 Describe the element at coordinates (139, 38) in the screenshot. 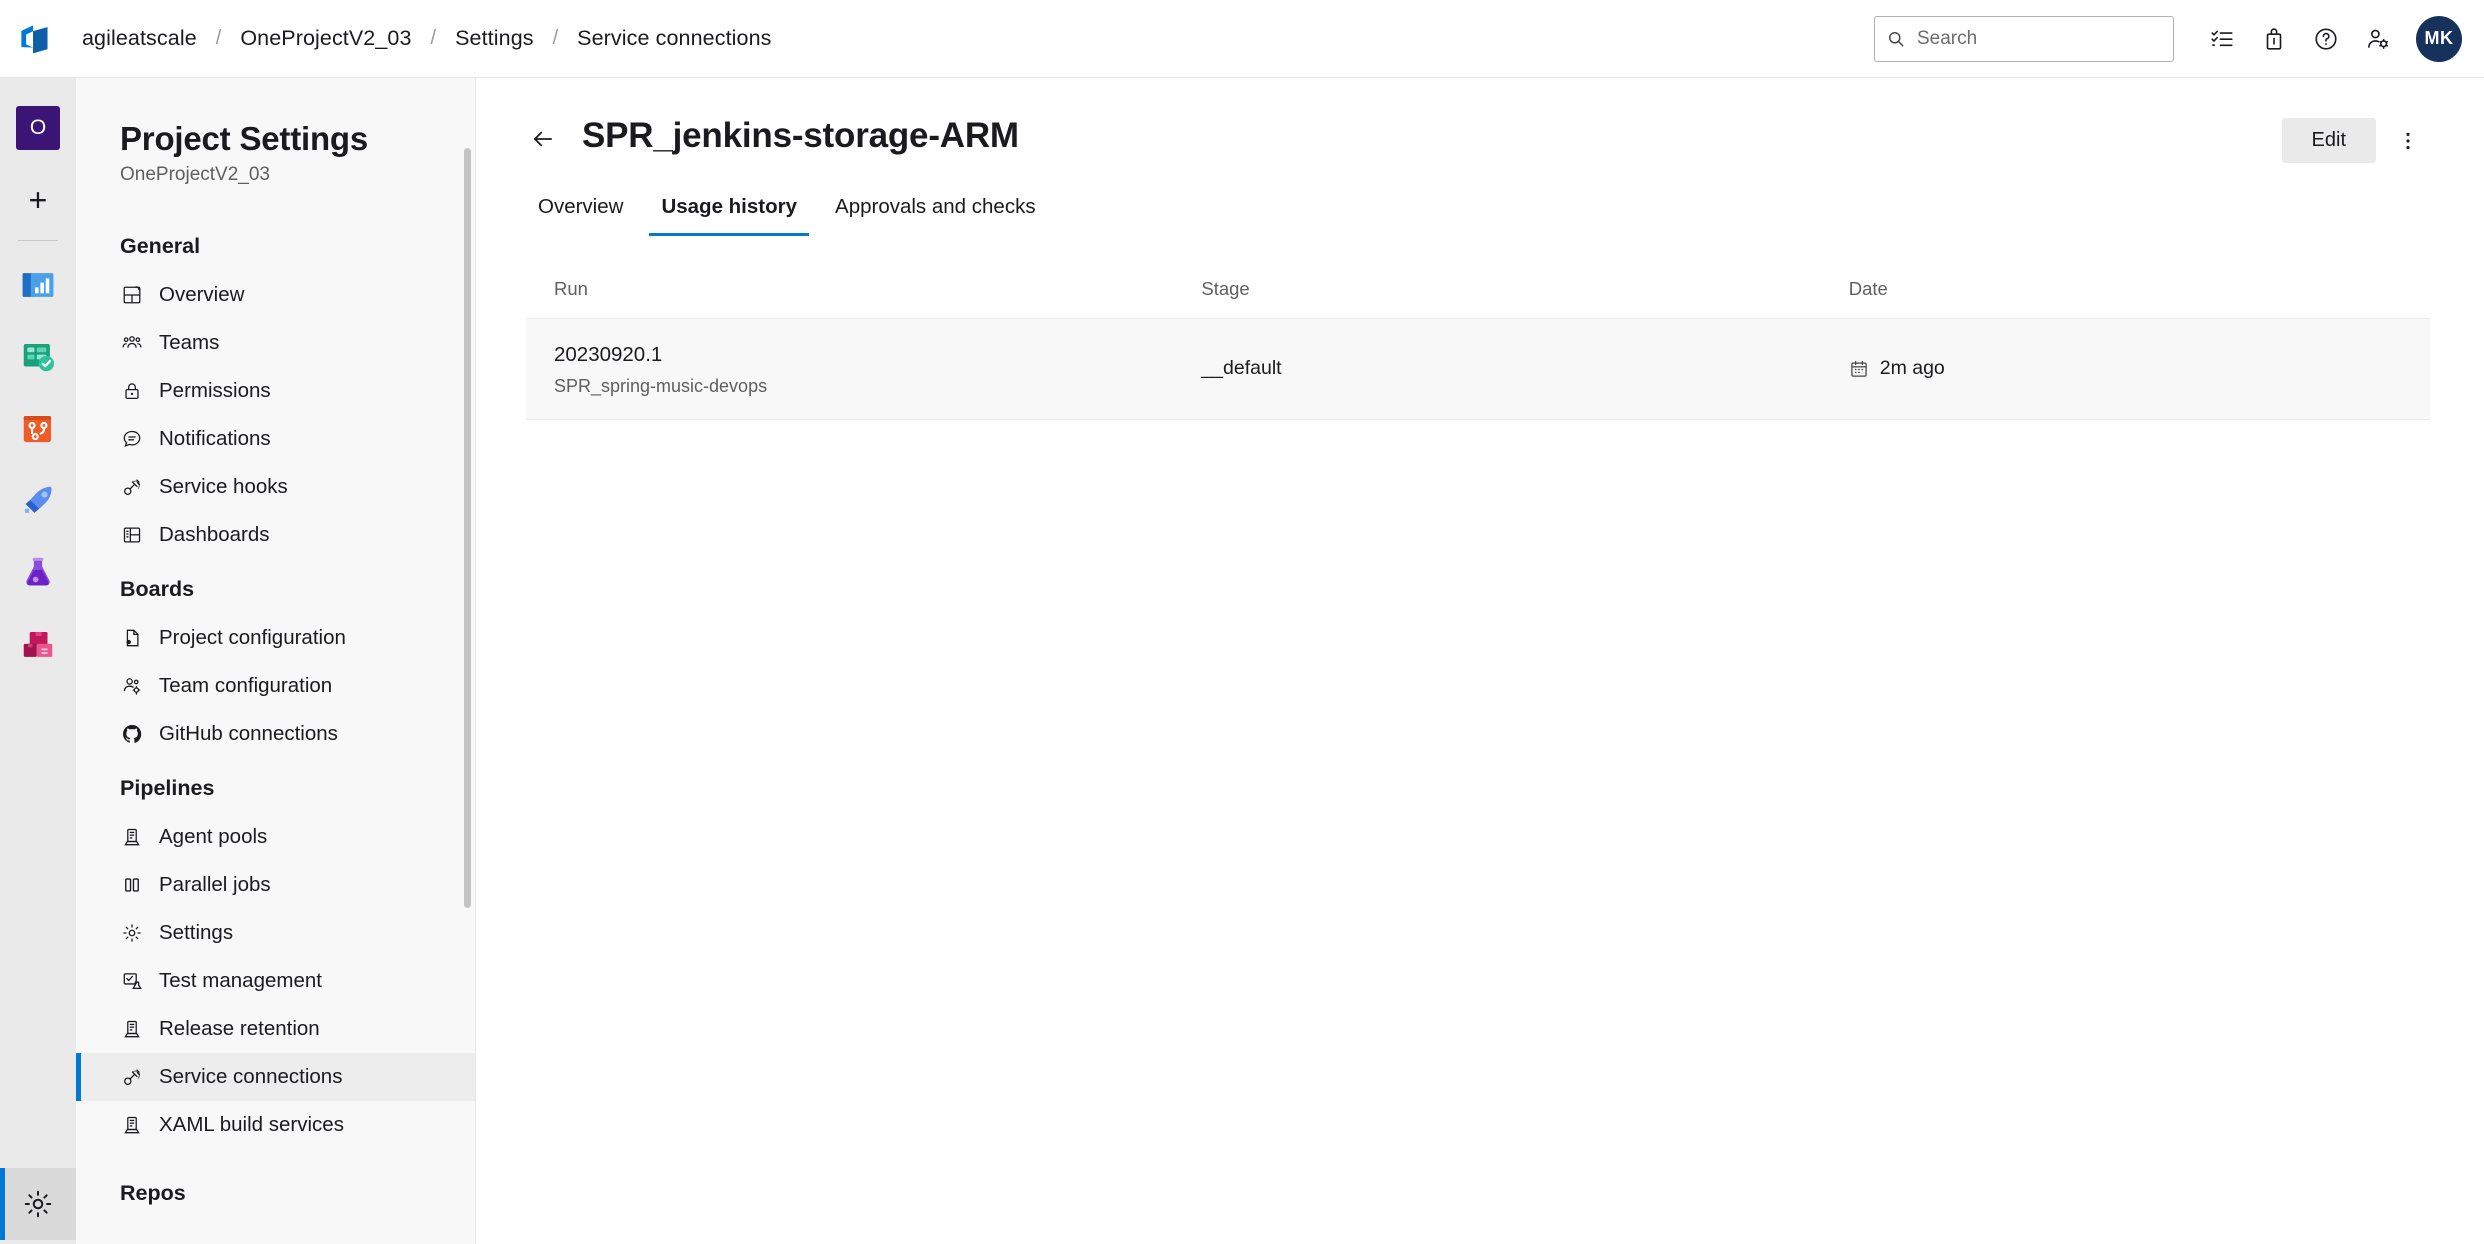

I see `breadcrumb-item-organization: agileatscale` at that location.